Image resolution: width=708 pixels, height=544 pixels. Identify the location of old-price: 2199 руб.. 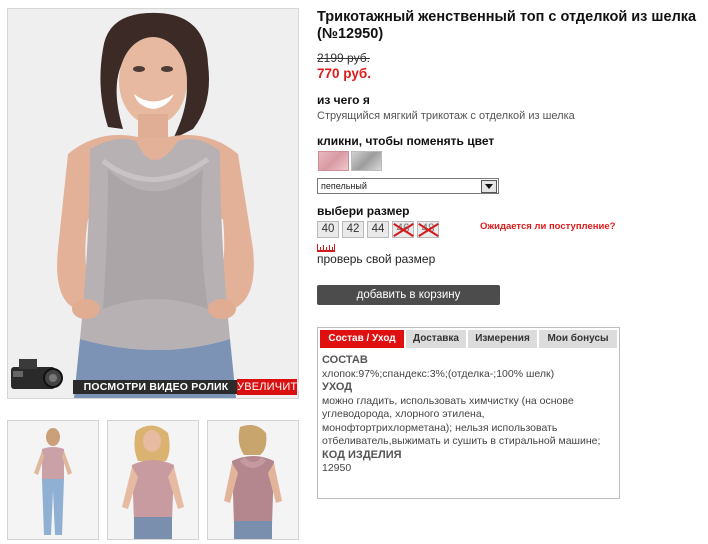
(343, 58).